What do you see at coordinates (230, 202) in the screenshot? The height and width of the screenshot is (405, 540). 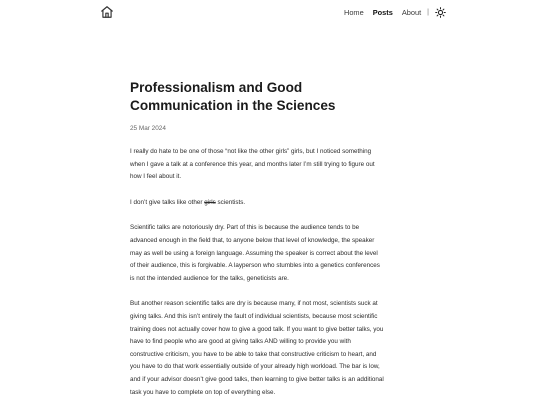 I see `paragraph-2-after: scientists.` at bounding box center [230, 202].